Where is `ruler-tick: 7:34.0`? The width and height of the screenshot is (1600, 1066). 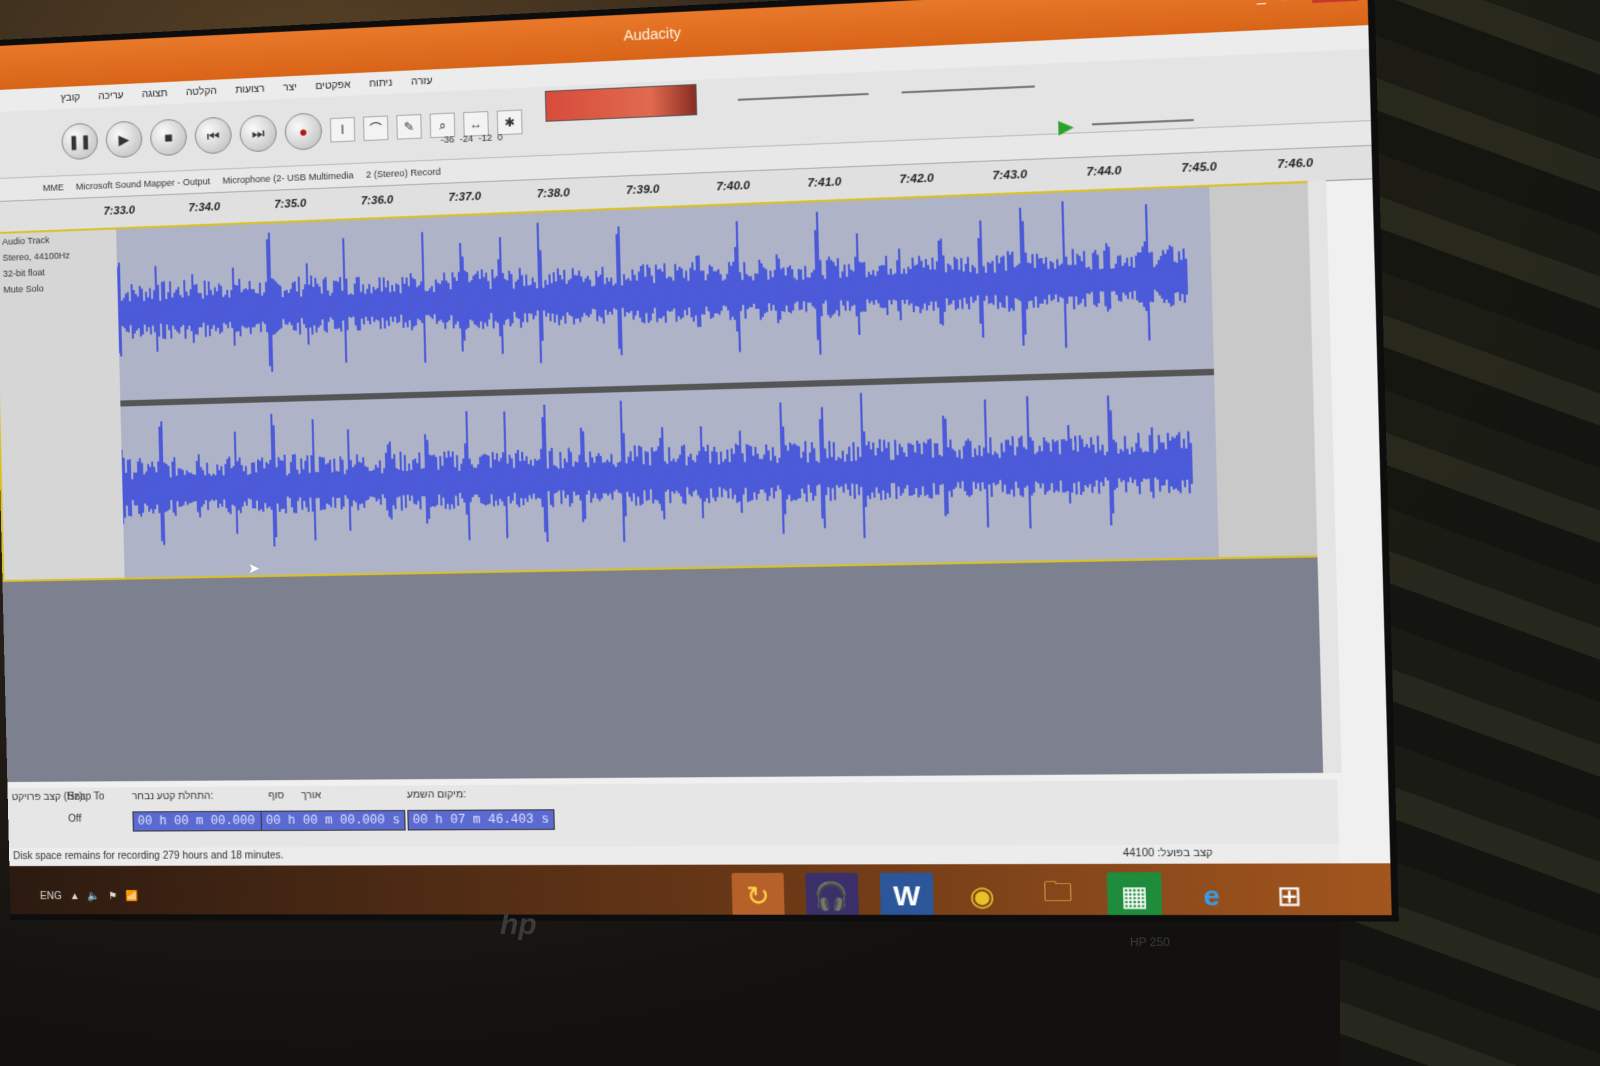
ruler-tick: 7:34.0 is located at coordinates (204, 208).